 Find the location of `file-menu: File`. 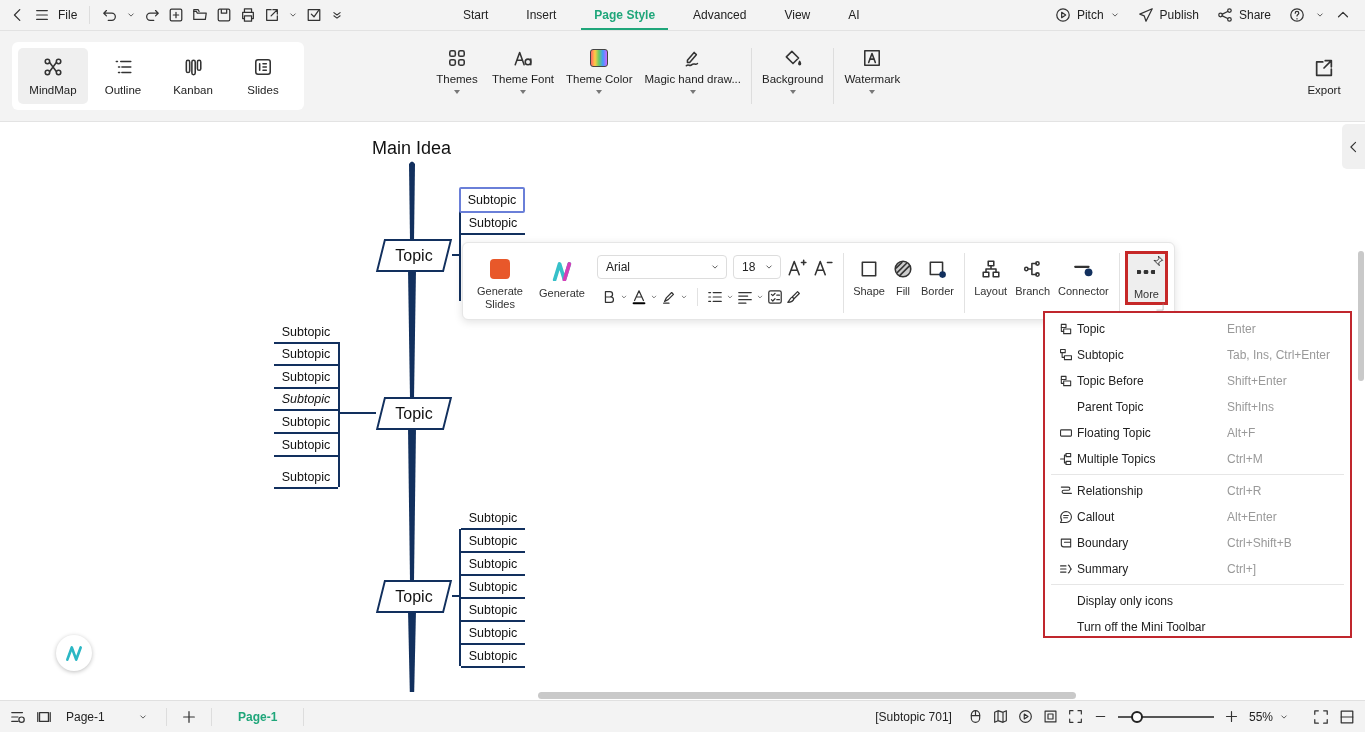

file-menu: File is located at coordinates (68, 15).